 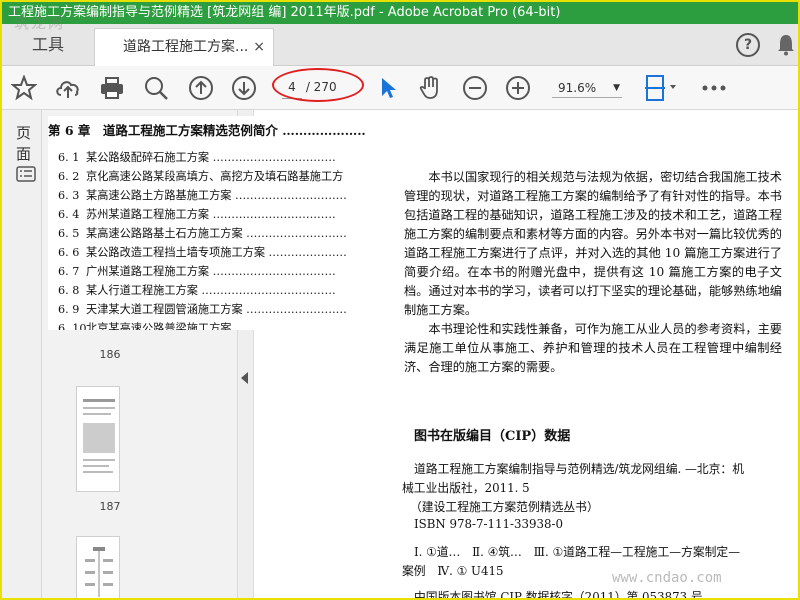 What do you see at coordinates (69, 290) in the screenshot?
I see `toc-item-number: 6. 8` at bounding box center [69, 290].